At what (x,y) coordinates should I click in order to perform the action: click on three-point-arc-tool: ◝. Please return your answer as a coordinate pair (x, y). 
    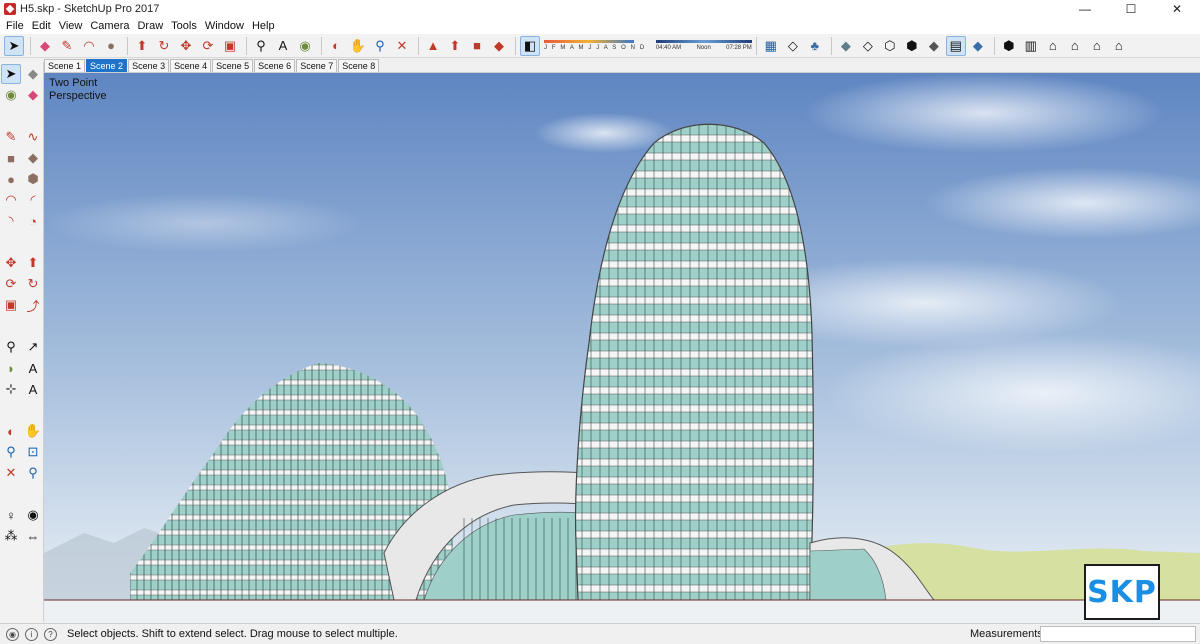
    Looking at the image, I should click on (11, 221).